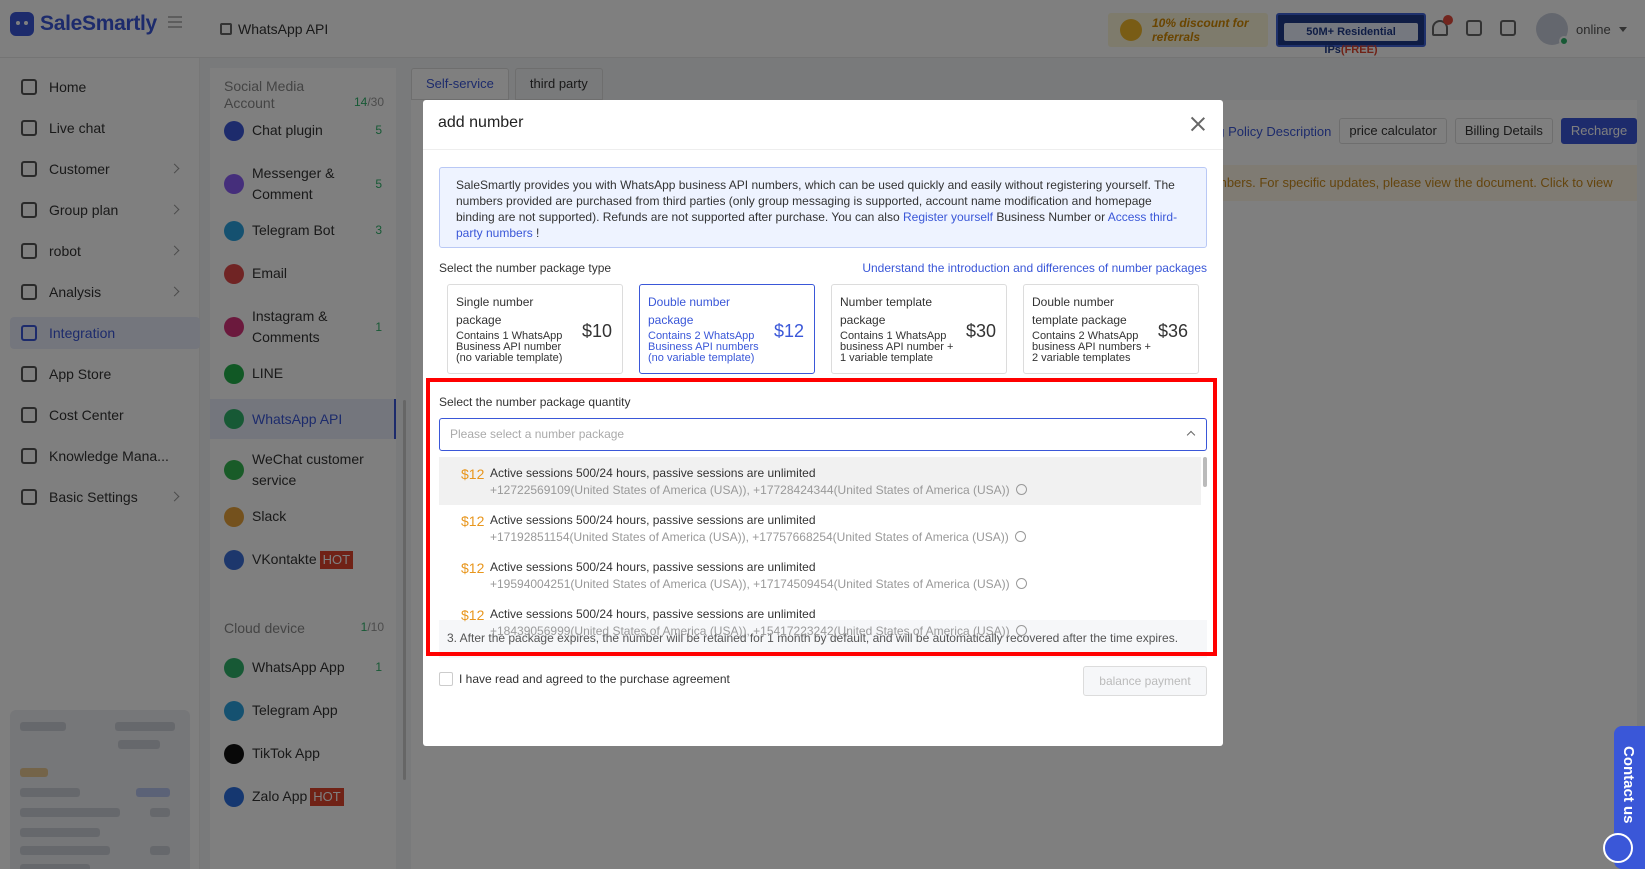 Image resolution: width=1645 pixels, height=869 pixels. What do you see at coordinates (481, 122) in the screenshot?
I see `modal-title: add number` at bounding box center [481, 122].